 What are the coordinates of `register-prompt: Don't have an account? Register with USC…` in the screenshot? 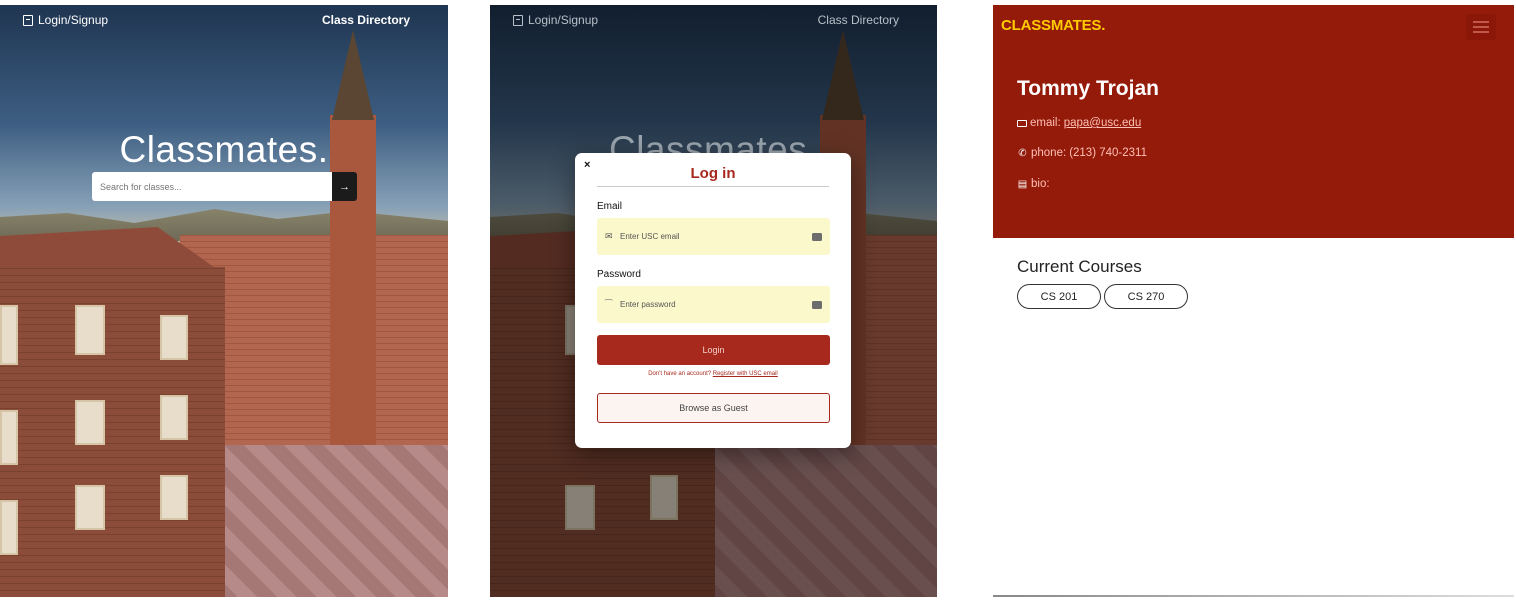 It's located at (713, 374).